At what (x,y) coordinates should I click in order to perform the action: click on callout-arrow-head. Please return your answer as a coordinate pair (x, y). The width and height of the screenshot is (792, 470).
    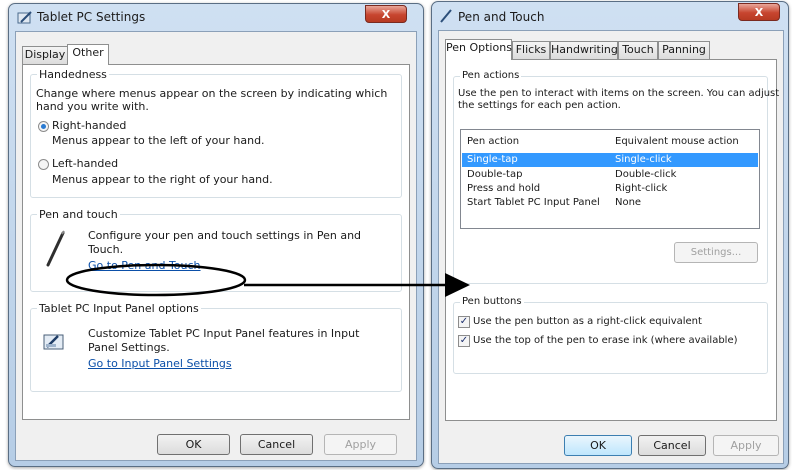
    Looking at the image, I should click on (457, 285).